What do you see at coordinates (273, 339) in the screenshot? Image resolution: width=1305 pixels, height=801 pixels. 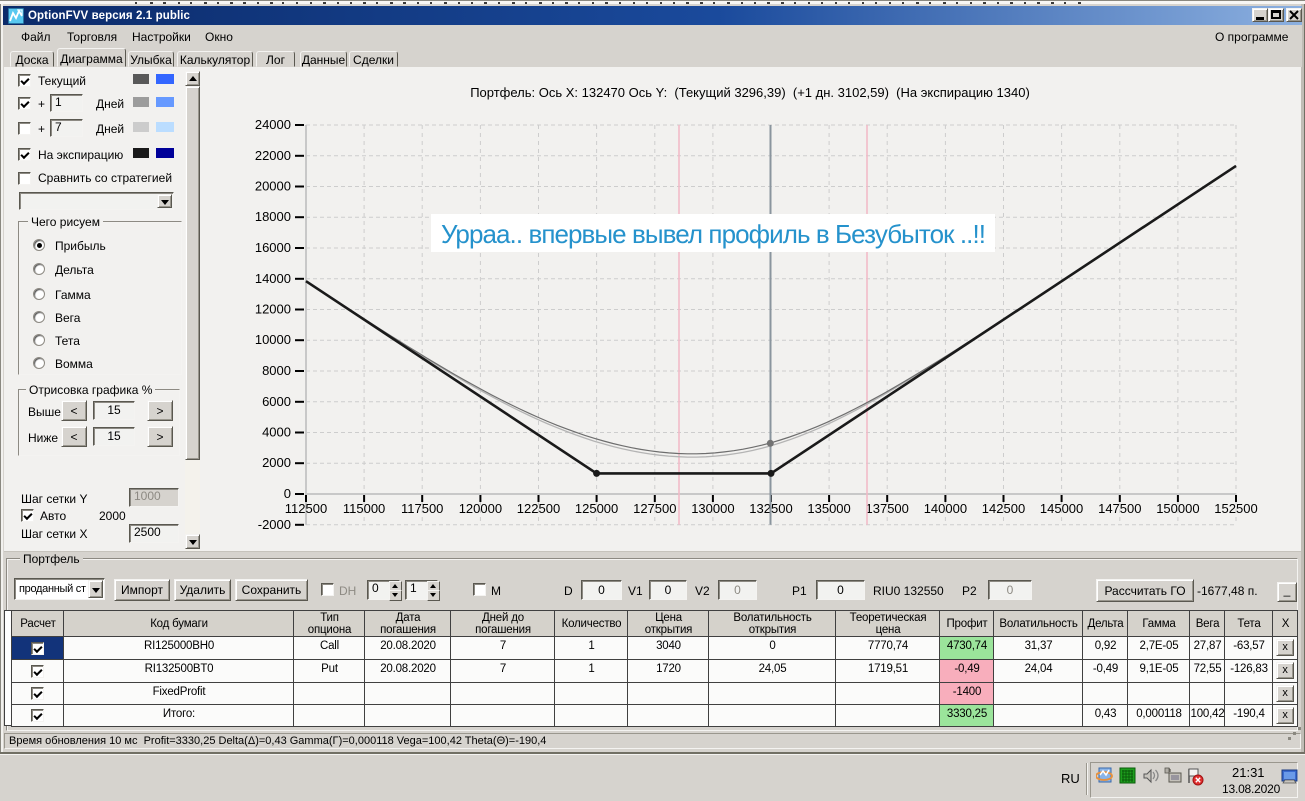 I see `svg-text: 10000` at bounding box center [273, 339].